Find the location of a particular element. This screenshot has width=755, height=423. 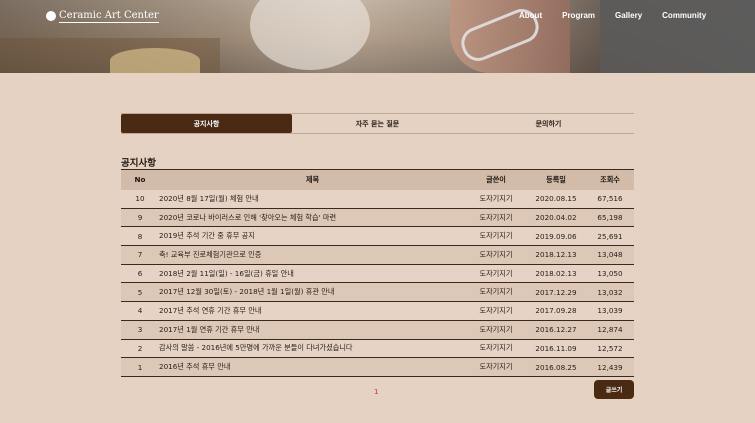

row-date: 2018.02.13 is located at coordinates (556, 274).